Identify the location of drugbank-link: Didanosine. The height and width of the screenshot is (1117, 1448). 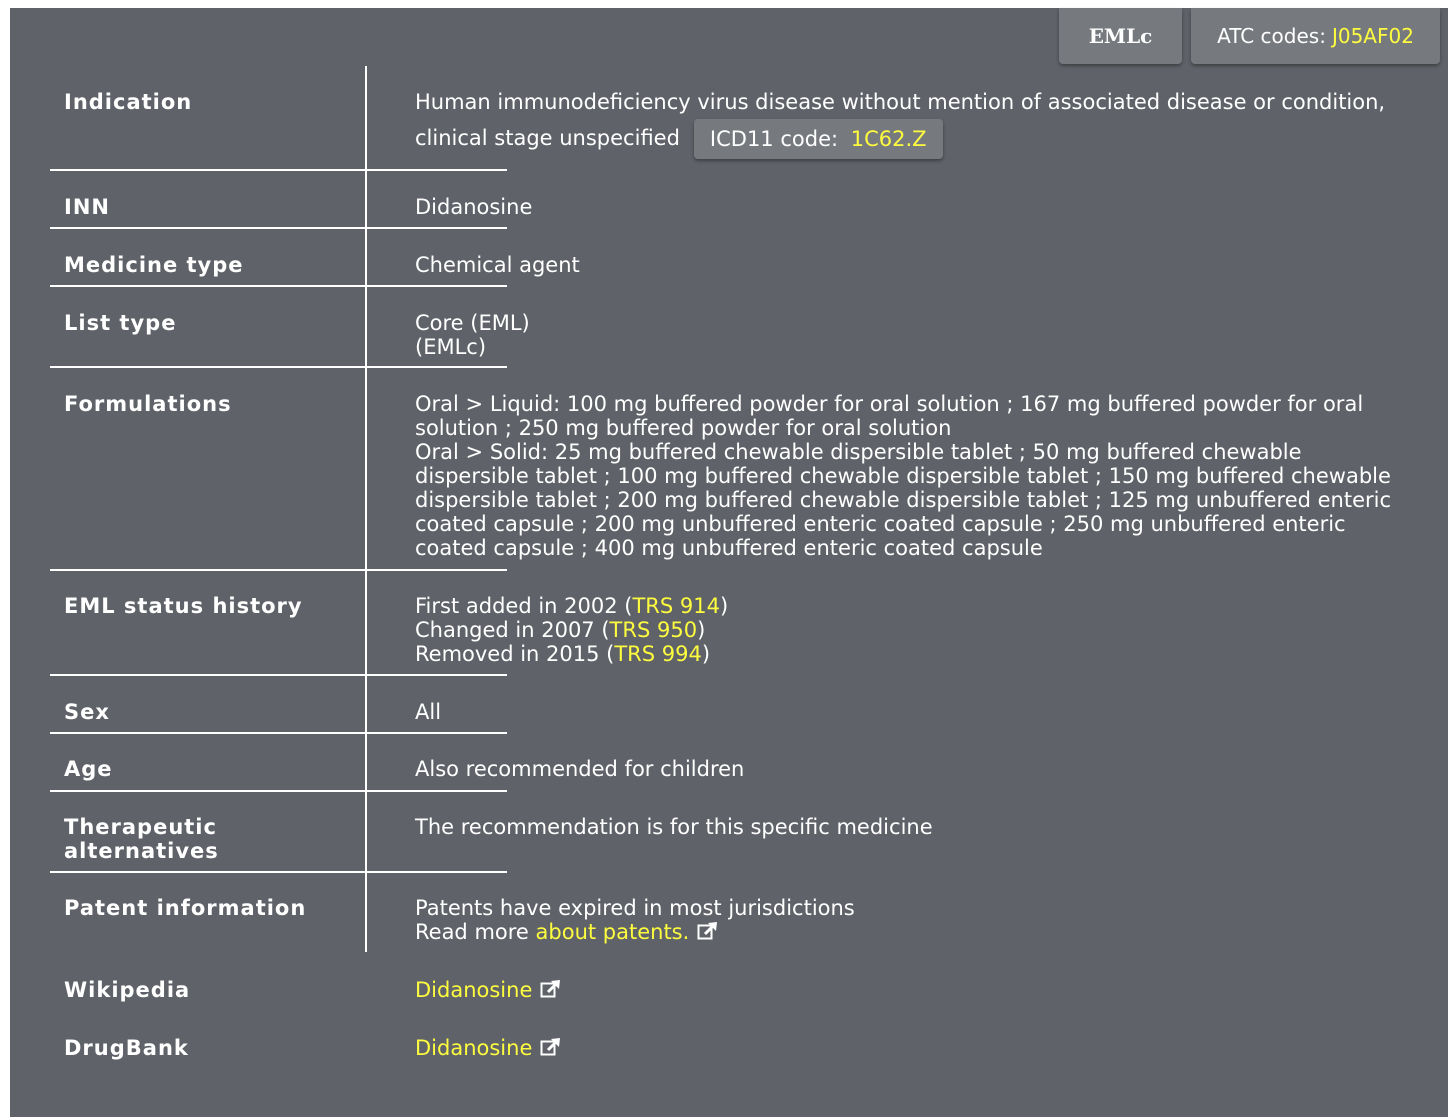
(473, 1048).